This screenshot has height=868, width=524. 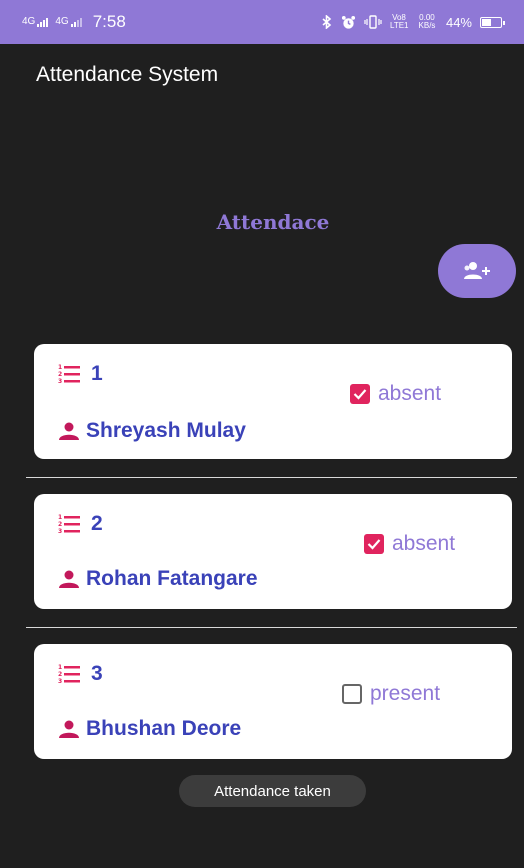 I want to click on student-name: Bhushan Deore, so click(x=149, y=729).